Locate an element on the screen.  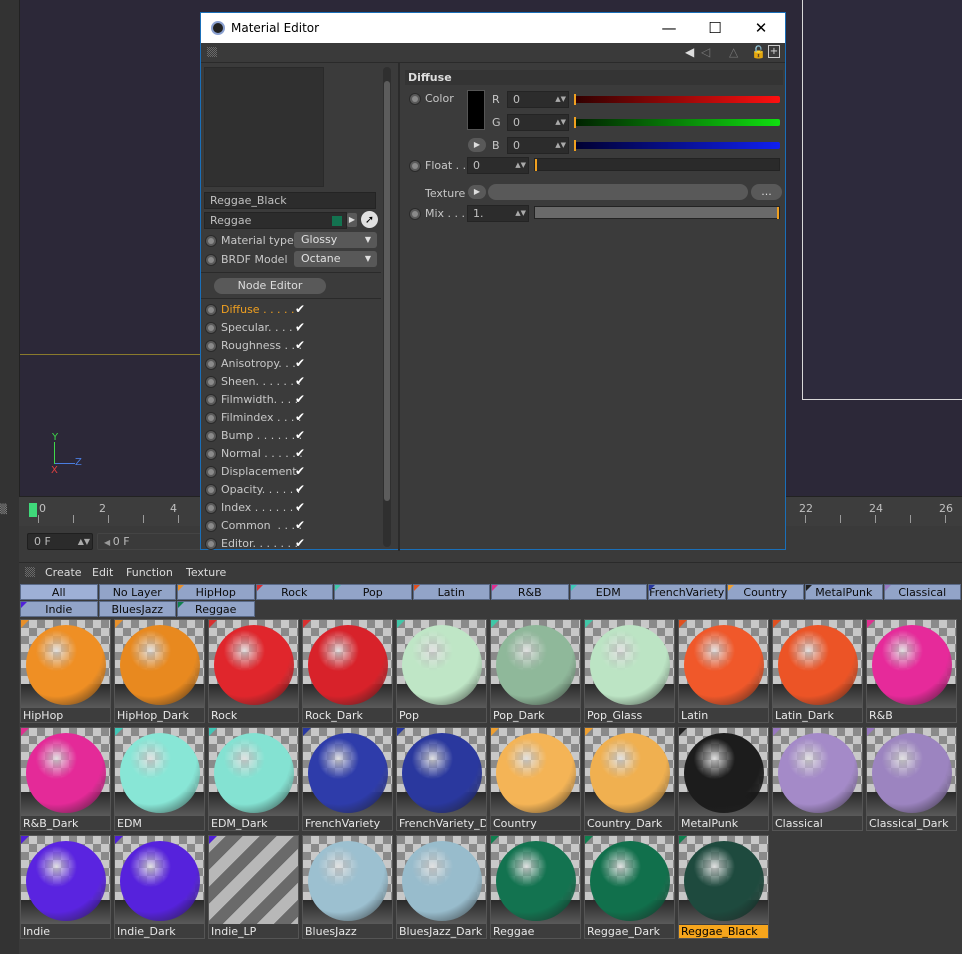
material-tile: HipHop is located at coordinates (65, 671).